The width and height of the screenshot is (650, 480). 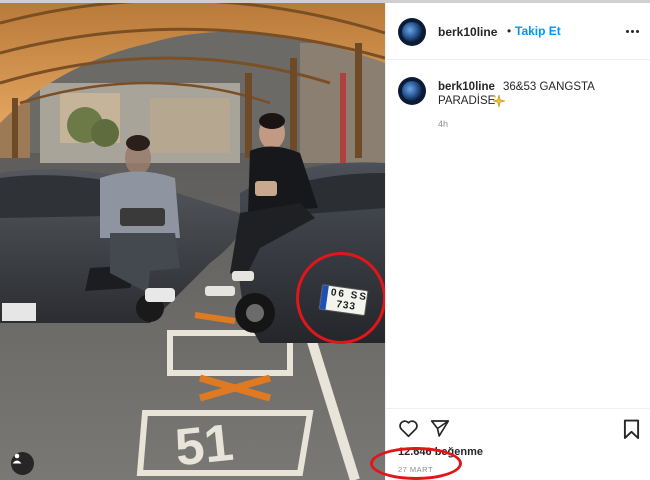 I want to click on follow-button: Takip Et, so click(x=538, y=31).